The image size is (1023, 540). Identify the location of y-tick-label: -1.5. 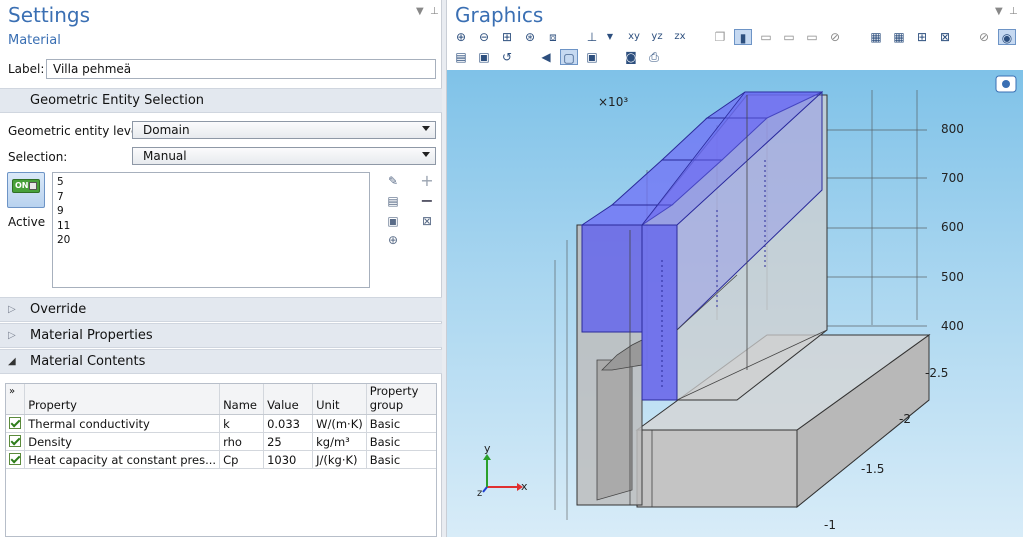
(873, 469).